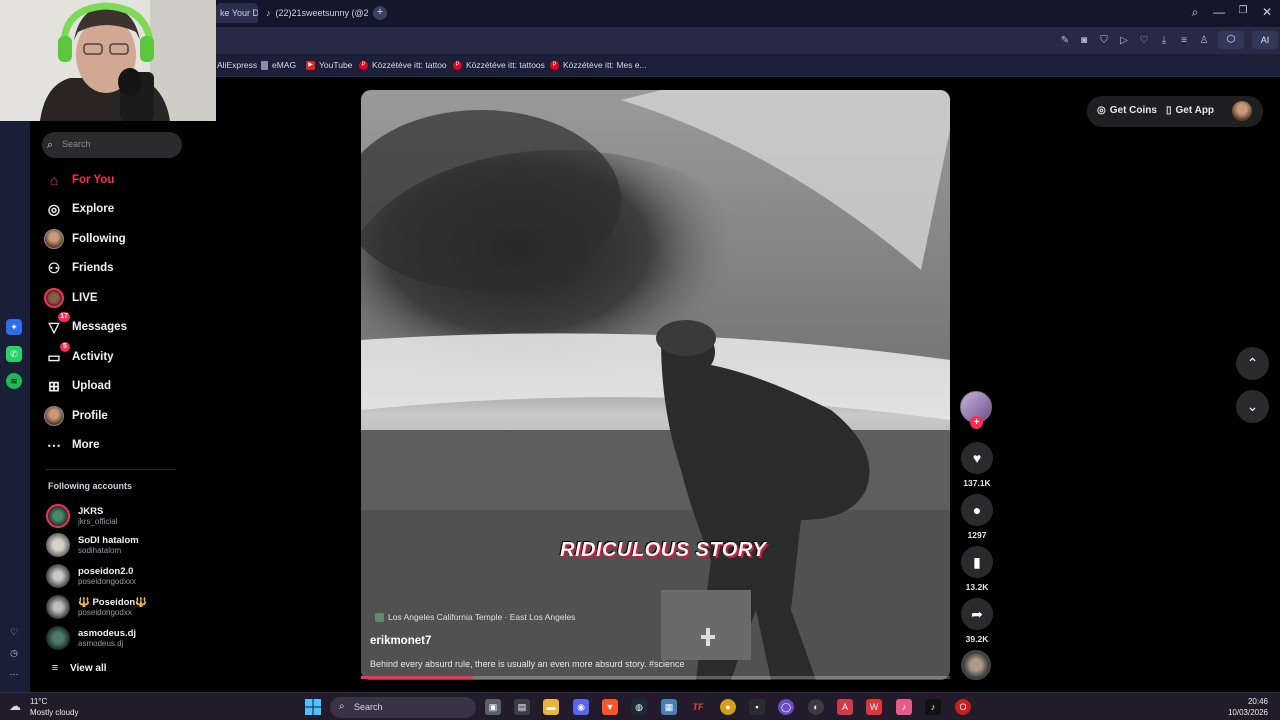 Image resolution: width=1280 pixels, height=720 pixels. What do you see at coordinates (1267, 12) in the screenshot?
I see `close-window-button: ✕` at bounding box center [1267, 12].